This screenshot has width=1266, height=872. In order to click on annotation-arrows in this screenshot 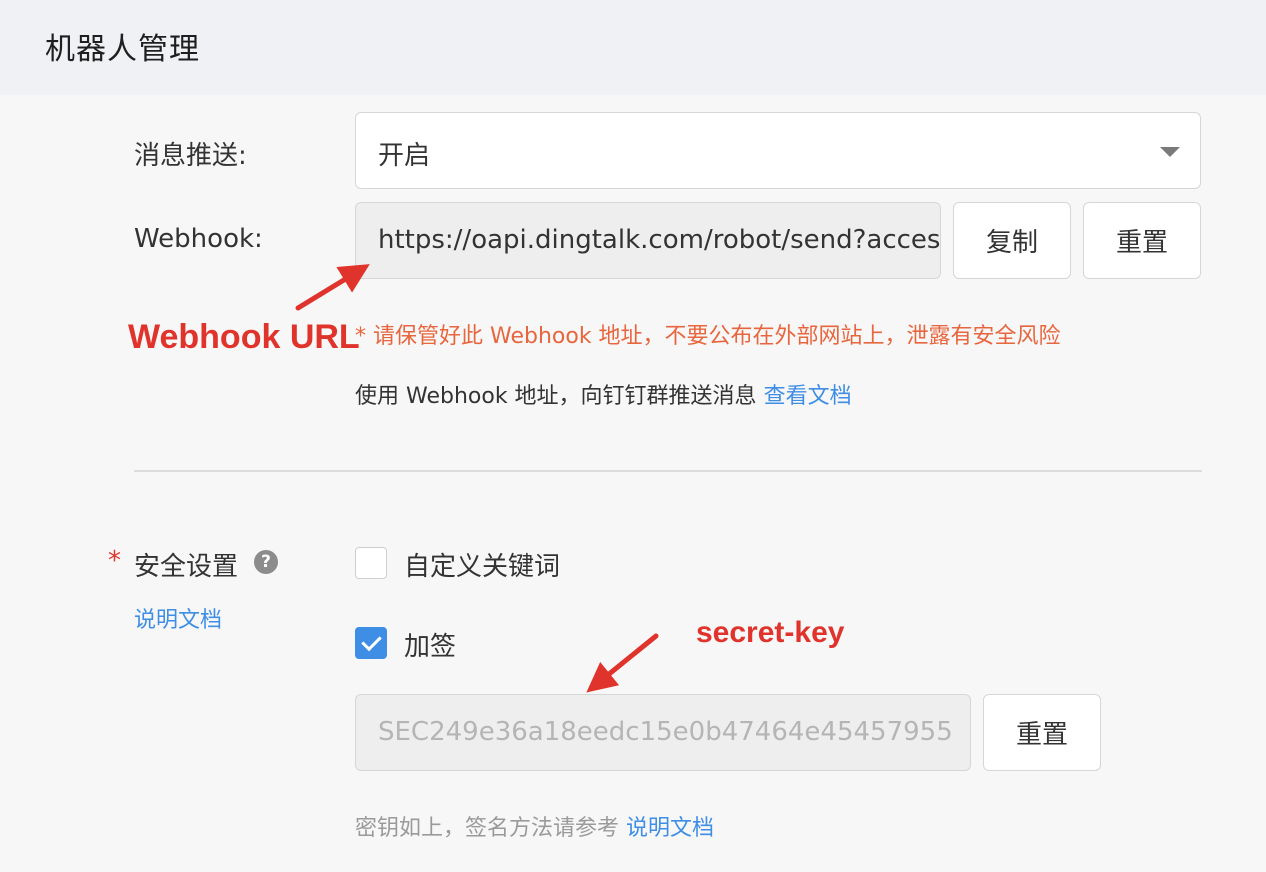, I will do `click(477, 478)`.